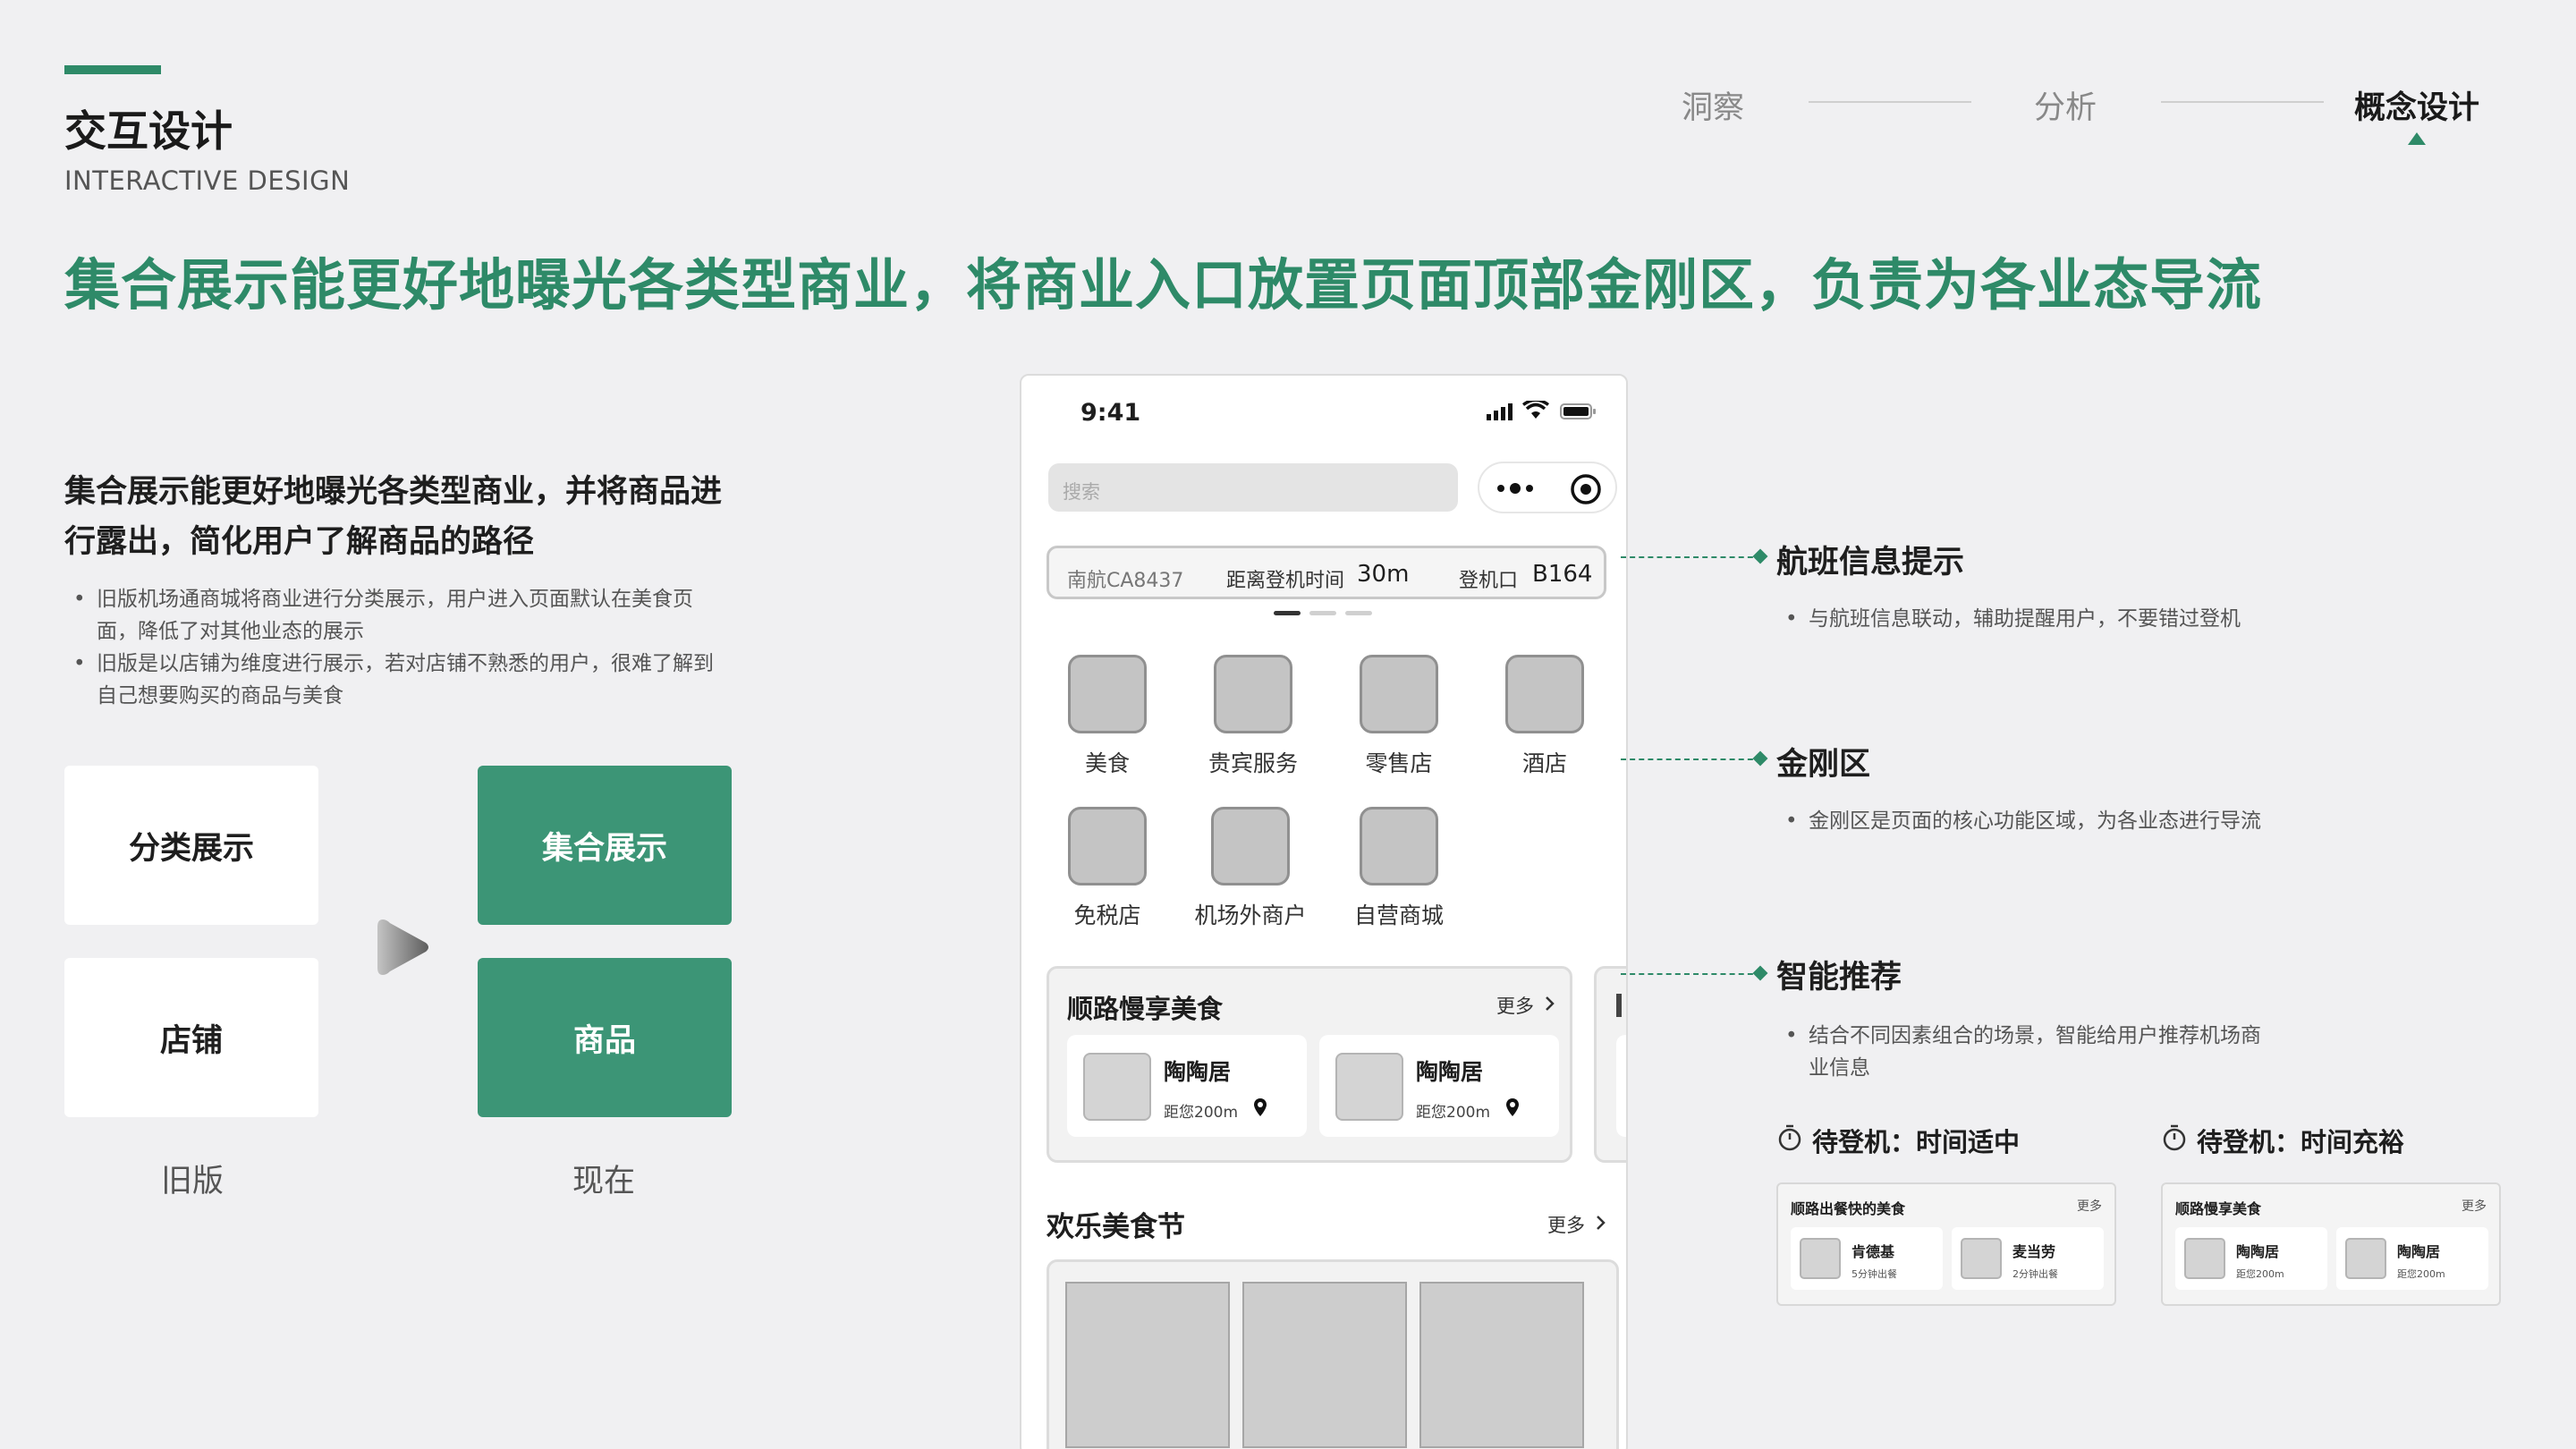 The width and height of the screenshot is (2576, 1449). Describe the element at coordinates (193, 1181) in the screenshot. I see `old-version-caption: 旧版` at that location.